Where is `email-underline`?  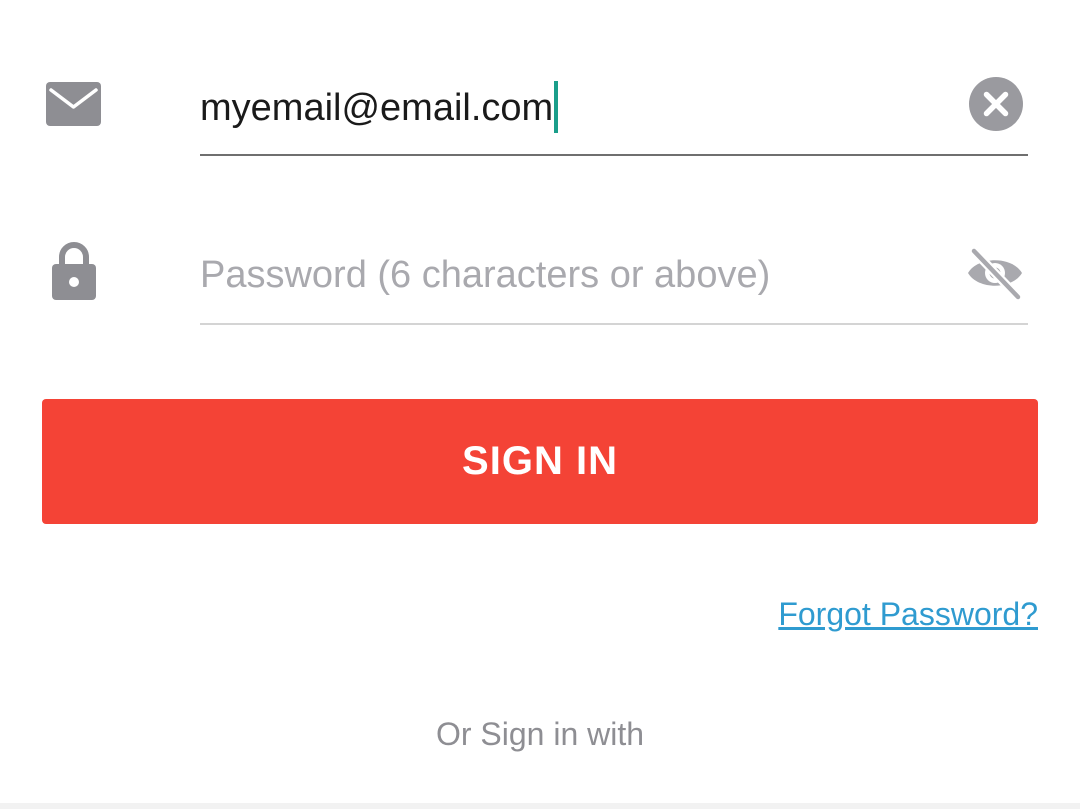 email-underline is located at coordinates (614, 155).